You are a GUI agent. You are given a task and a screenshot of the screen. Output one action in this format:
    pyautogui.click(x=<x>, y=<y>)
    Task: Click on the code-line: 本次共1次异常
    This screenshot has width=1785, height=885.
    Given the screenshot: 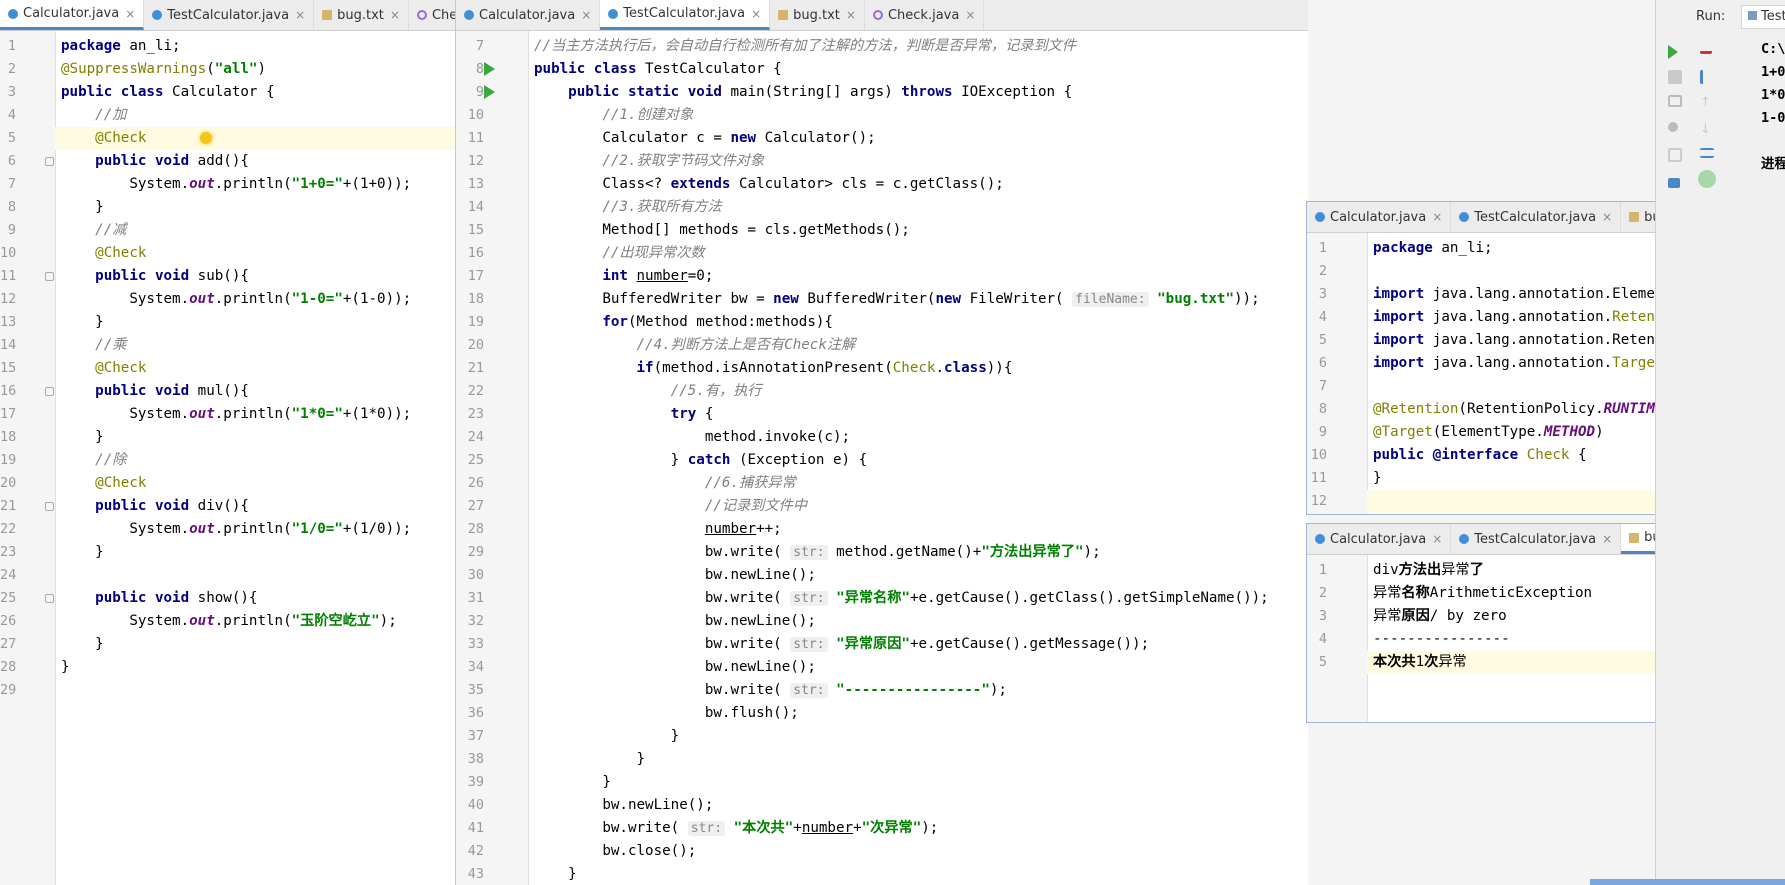 What is the action you would take?
    pyautogui.click(x=1529, y=662)
    